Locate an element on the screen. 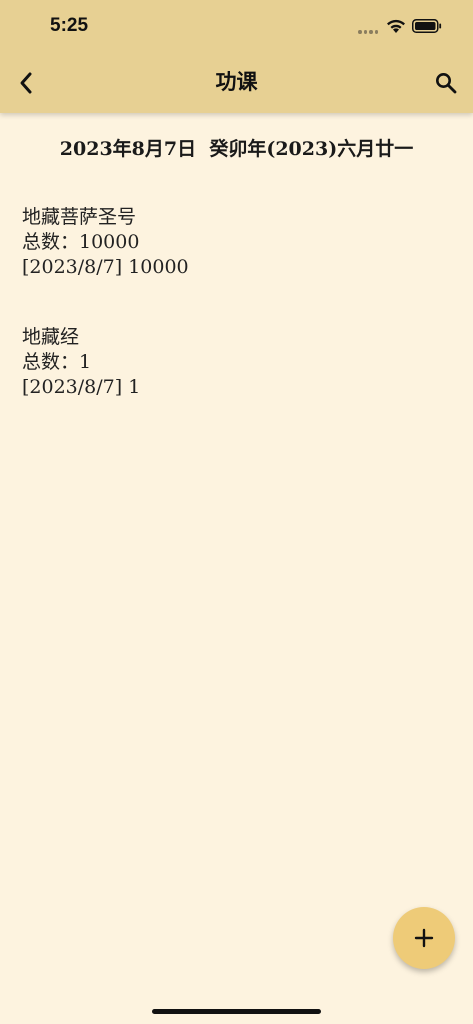 The width and height of the screenshot is (473, 1024). entry-record: [2023/8/7] 10000 is located at coordinates (105, 267).